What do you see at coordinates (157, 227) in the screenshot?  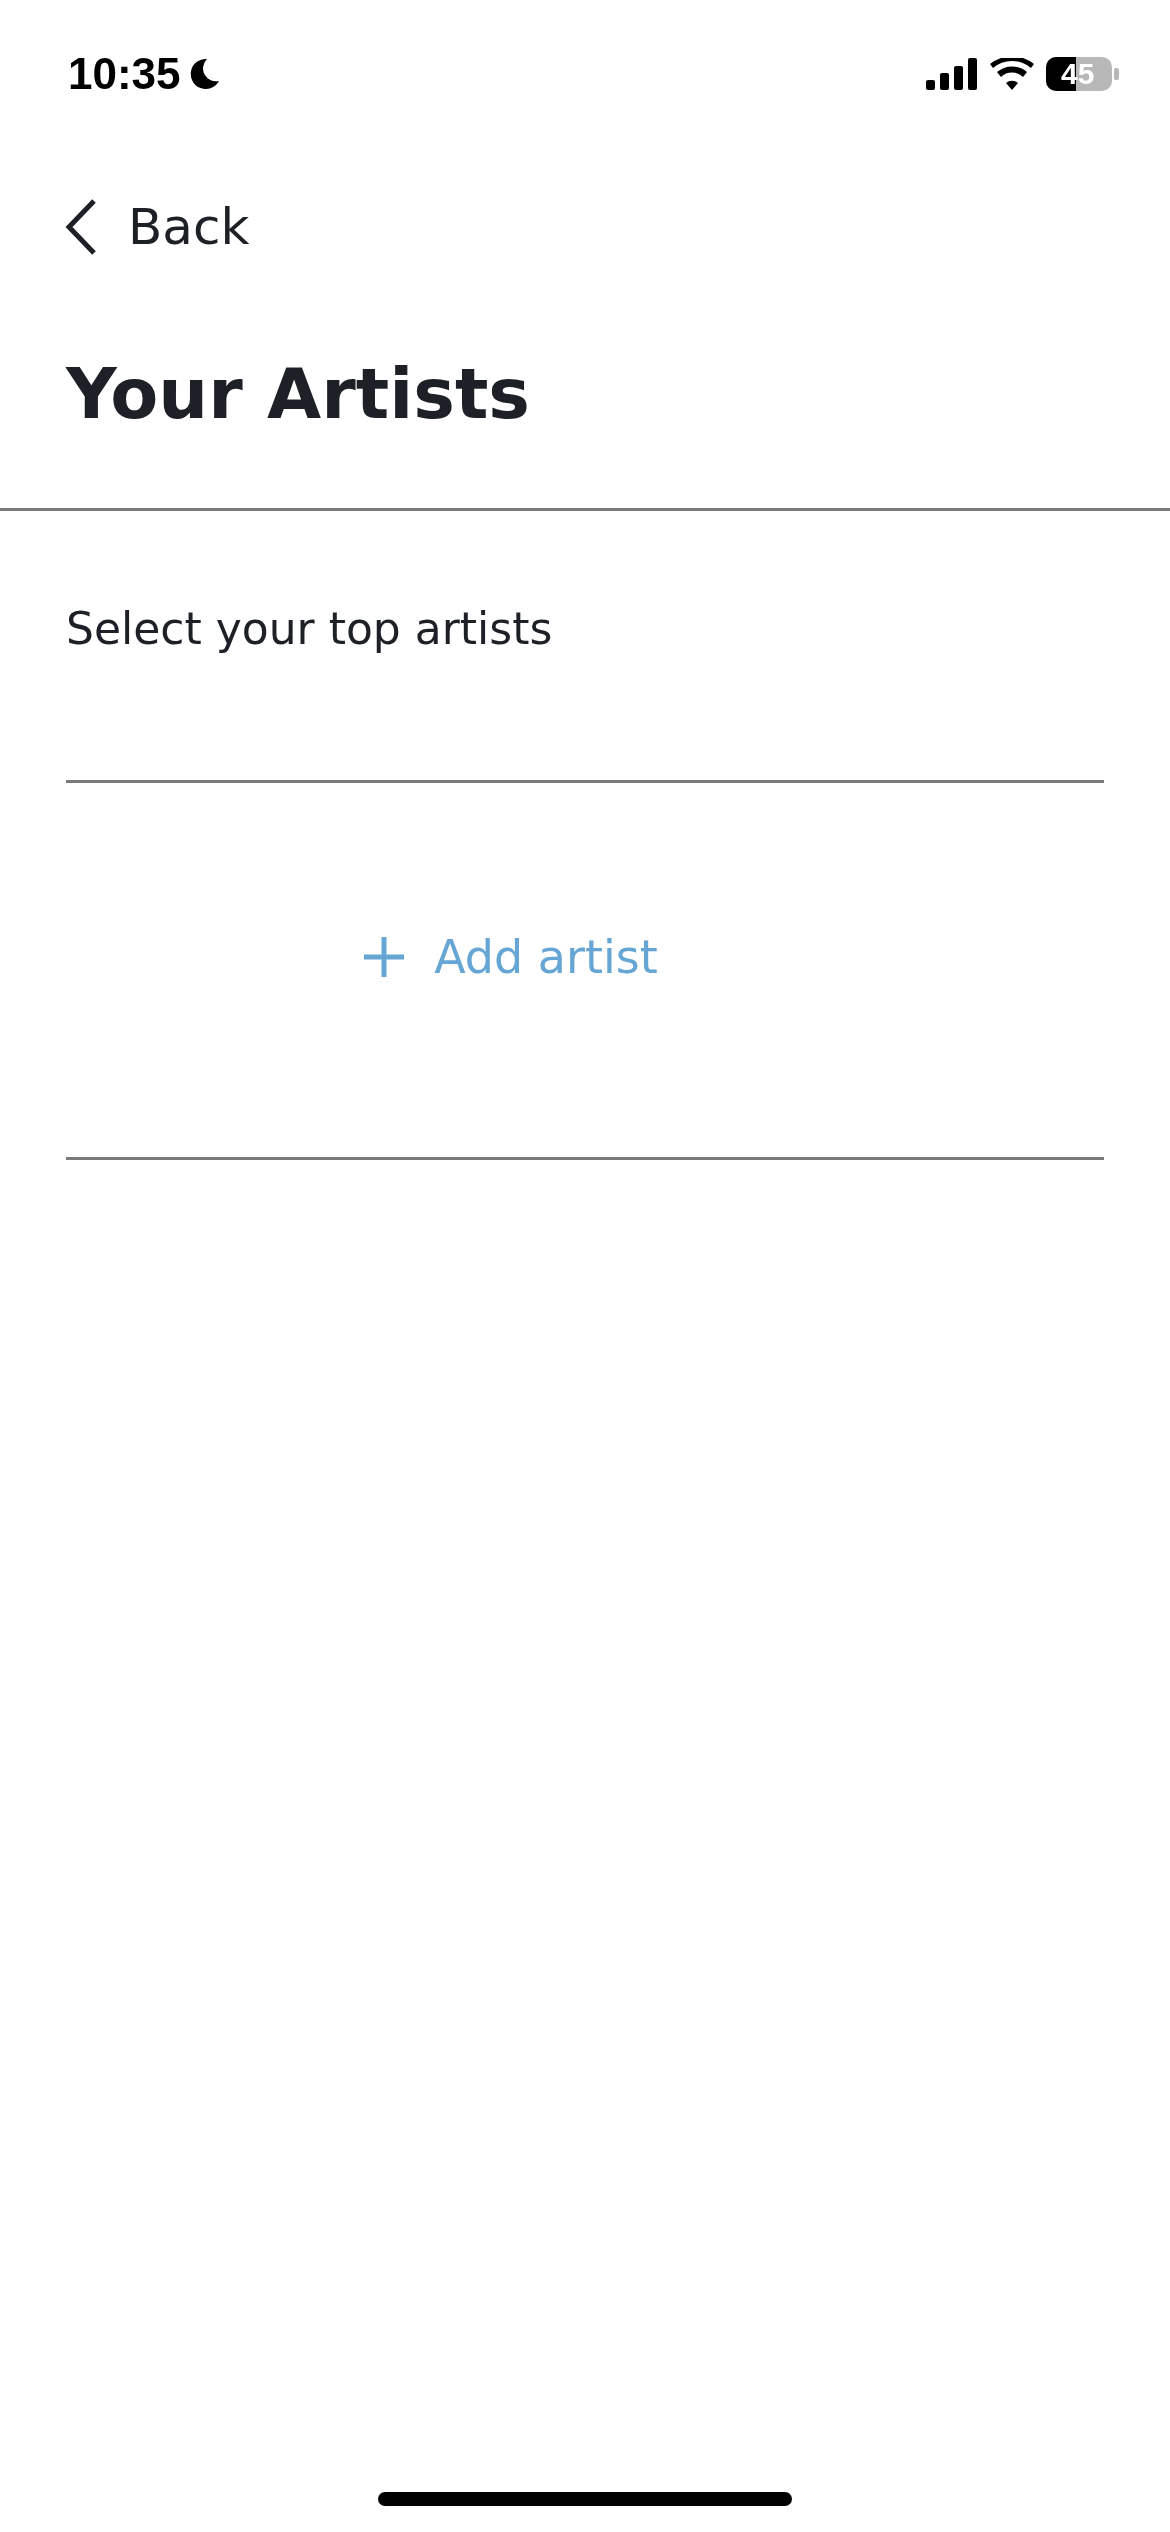 I see `back-button: Back` at bounding box center [157, 227].